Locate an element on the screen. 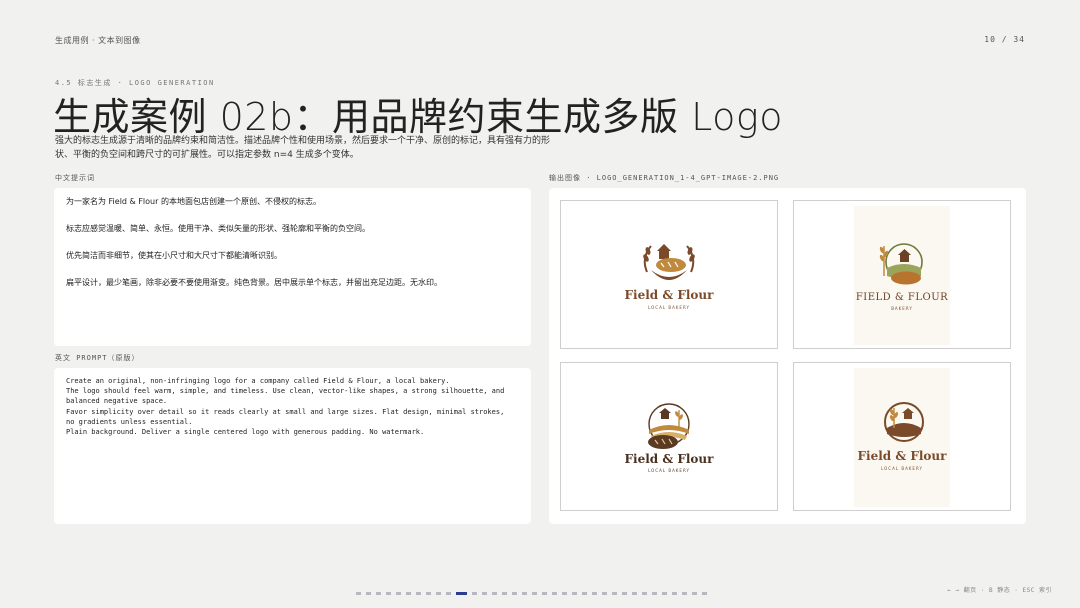 Image resolution: width=1080 pixels, height=608 pixels. logo-tagline: BAKERY is located at coordinates (902, 308).